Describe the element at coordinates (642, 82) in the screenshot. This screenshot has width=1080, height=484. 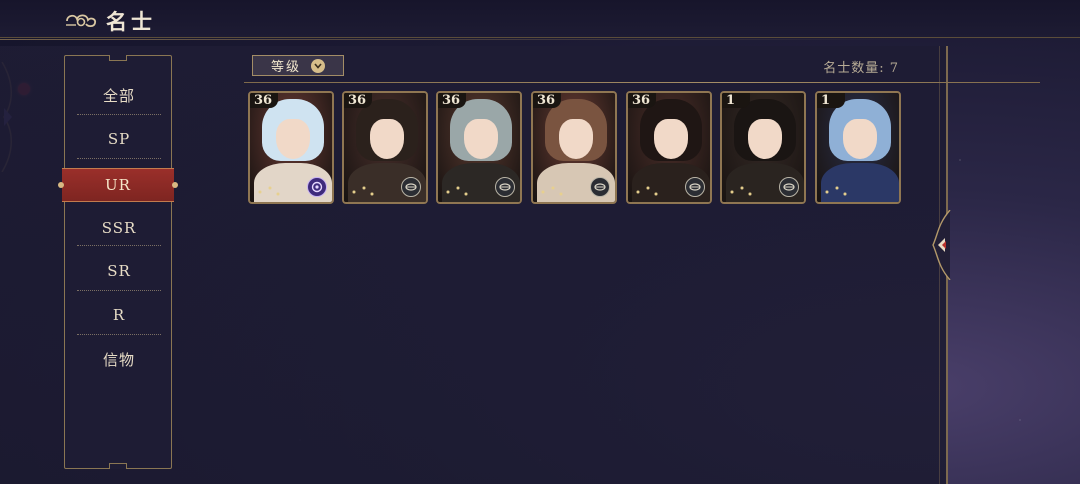
I see `divider-line` at that location.